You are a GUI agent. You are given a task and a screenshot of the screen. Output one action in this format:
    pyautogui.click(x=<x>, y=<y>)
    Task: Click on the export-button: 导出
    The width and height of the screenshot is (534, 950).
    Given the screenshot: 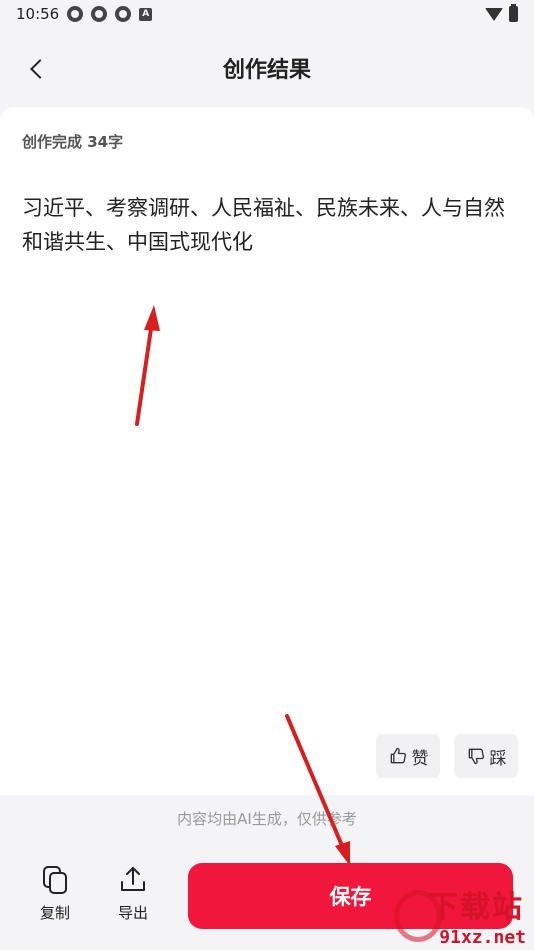 What is the action you would take?
    pyautogui.click(x=133, y=893)
    